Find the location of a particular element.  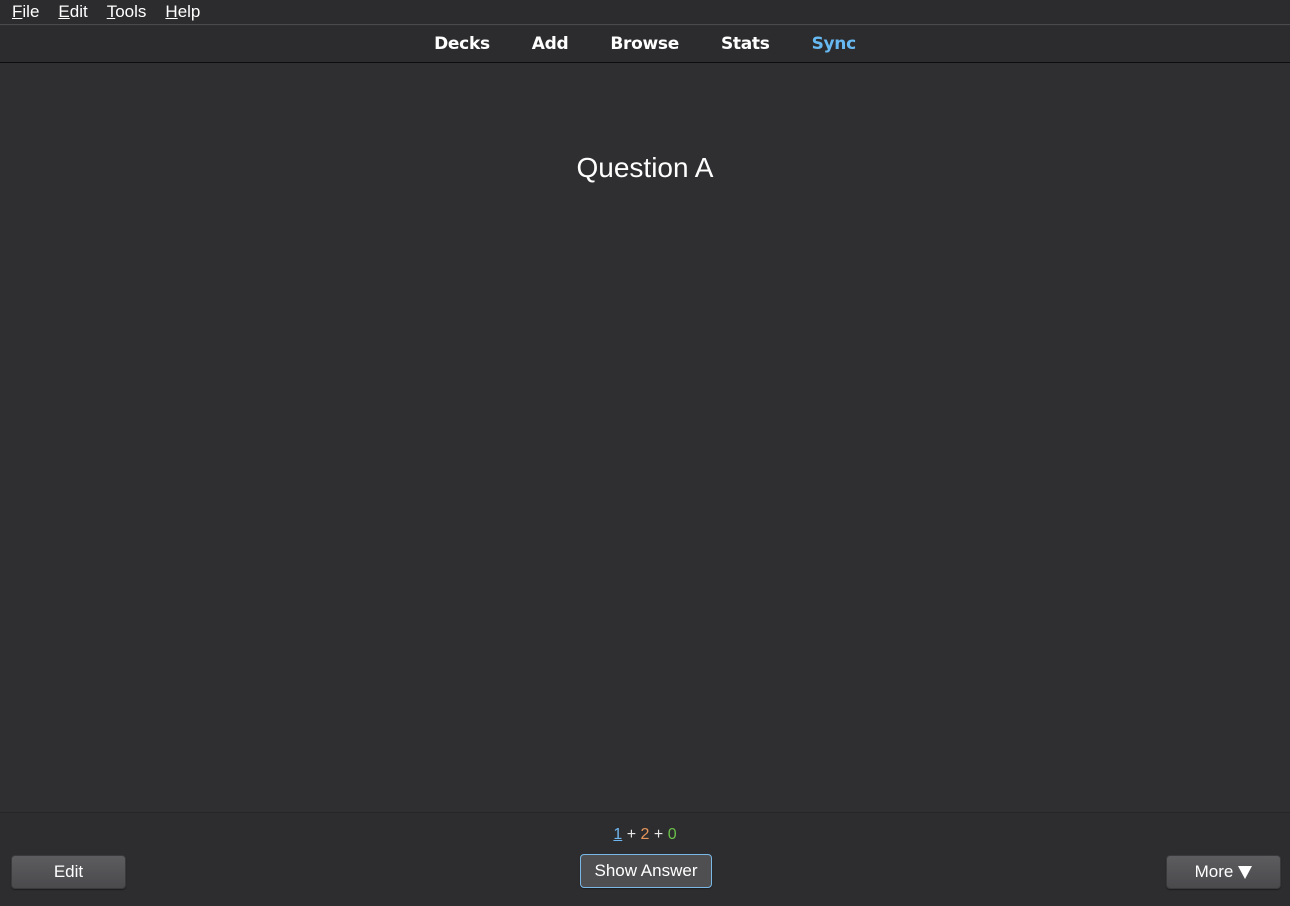

menu-edit: Edit is located at coordinates (72, 12).